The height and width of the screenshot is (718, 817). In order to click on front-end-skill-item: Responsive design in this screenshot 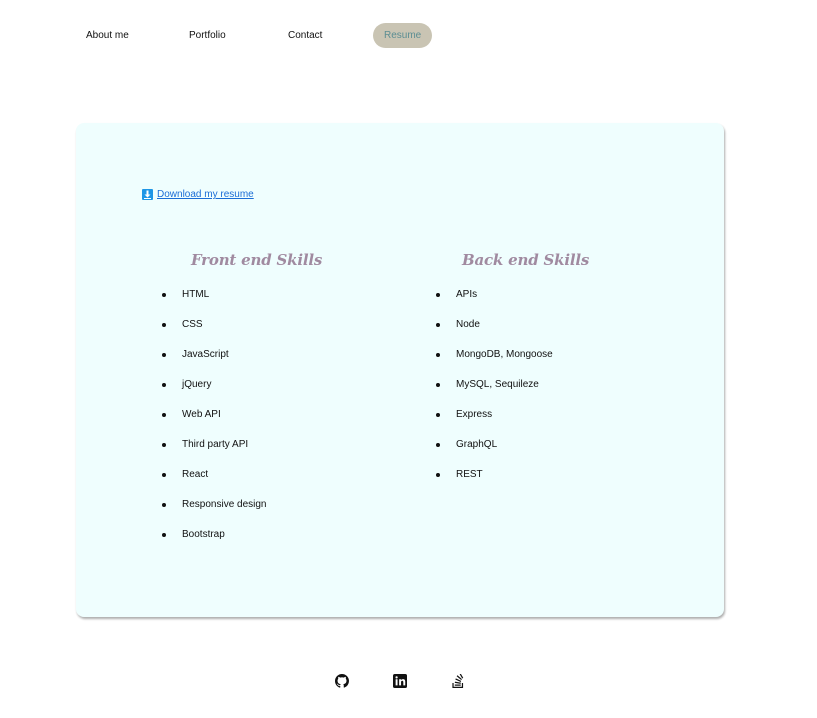, I will do `click(214, 505)`.